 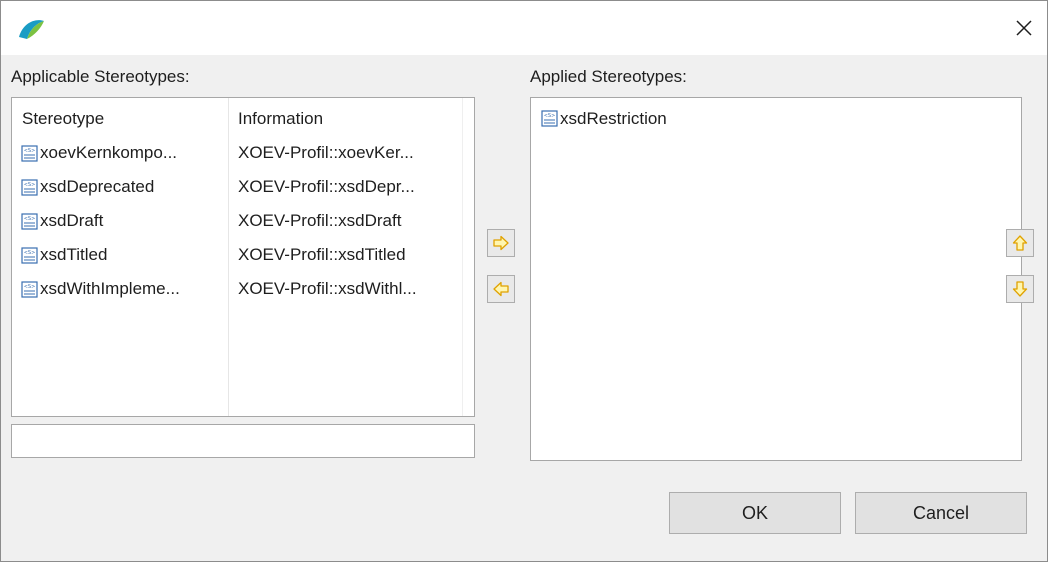 I want to click on table-header-row: Stereotype Information, so click(x=237, y=119).